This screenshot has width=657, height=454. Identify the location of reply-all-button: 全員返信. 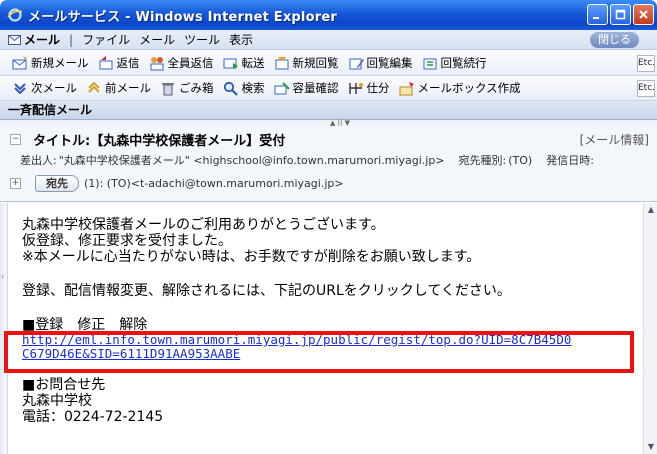
(181, 63).